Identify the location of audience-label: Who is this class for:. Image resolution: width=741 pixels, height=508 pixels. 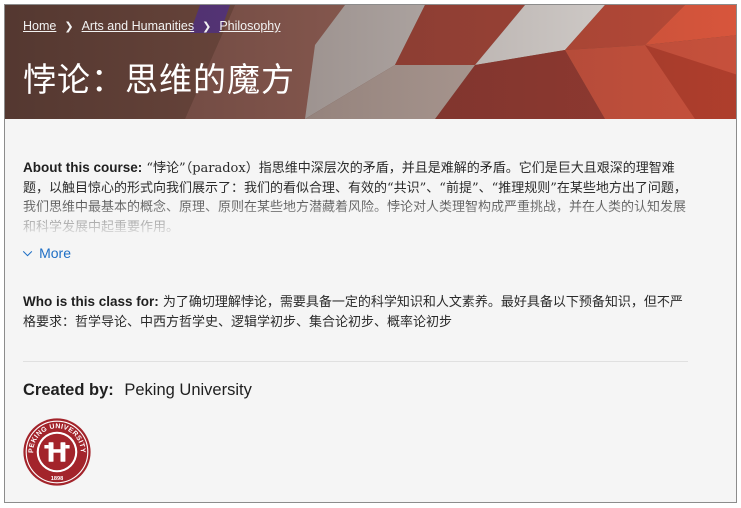
(91, 301).